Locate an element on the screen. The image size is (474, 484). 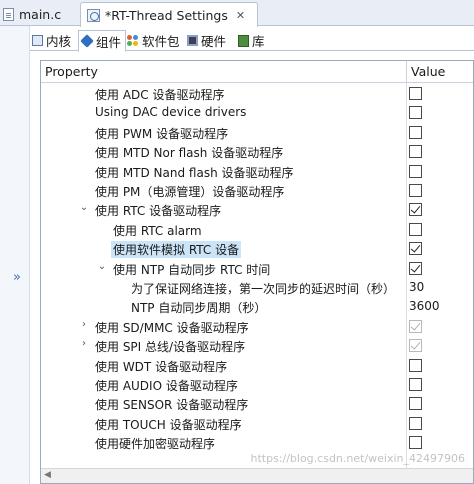
row-value: 3600 is located at coordinates (424, 306).